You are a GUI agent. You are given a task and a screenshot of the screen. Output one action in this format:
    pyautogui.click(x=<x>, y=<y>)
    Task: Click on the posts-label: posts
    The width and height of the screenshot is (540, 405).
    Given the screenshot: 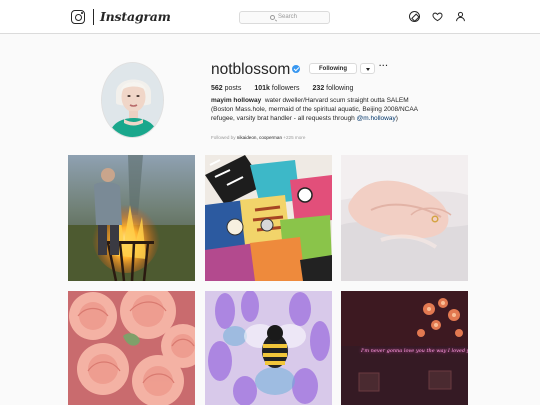 What is the action you would take?
    pyautogui.click(x=233, y=88)
    